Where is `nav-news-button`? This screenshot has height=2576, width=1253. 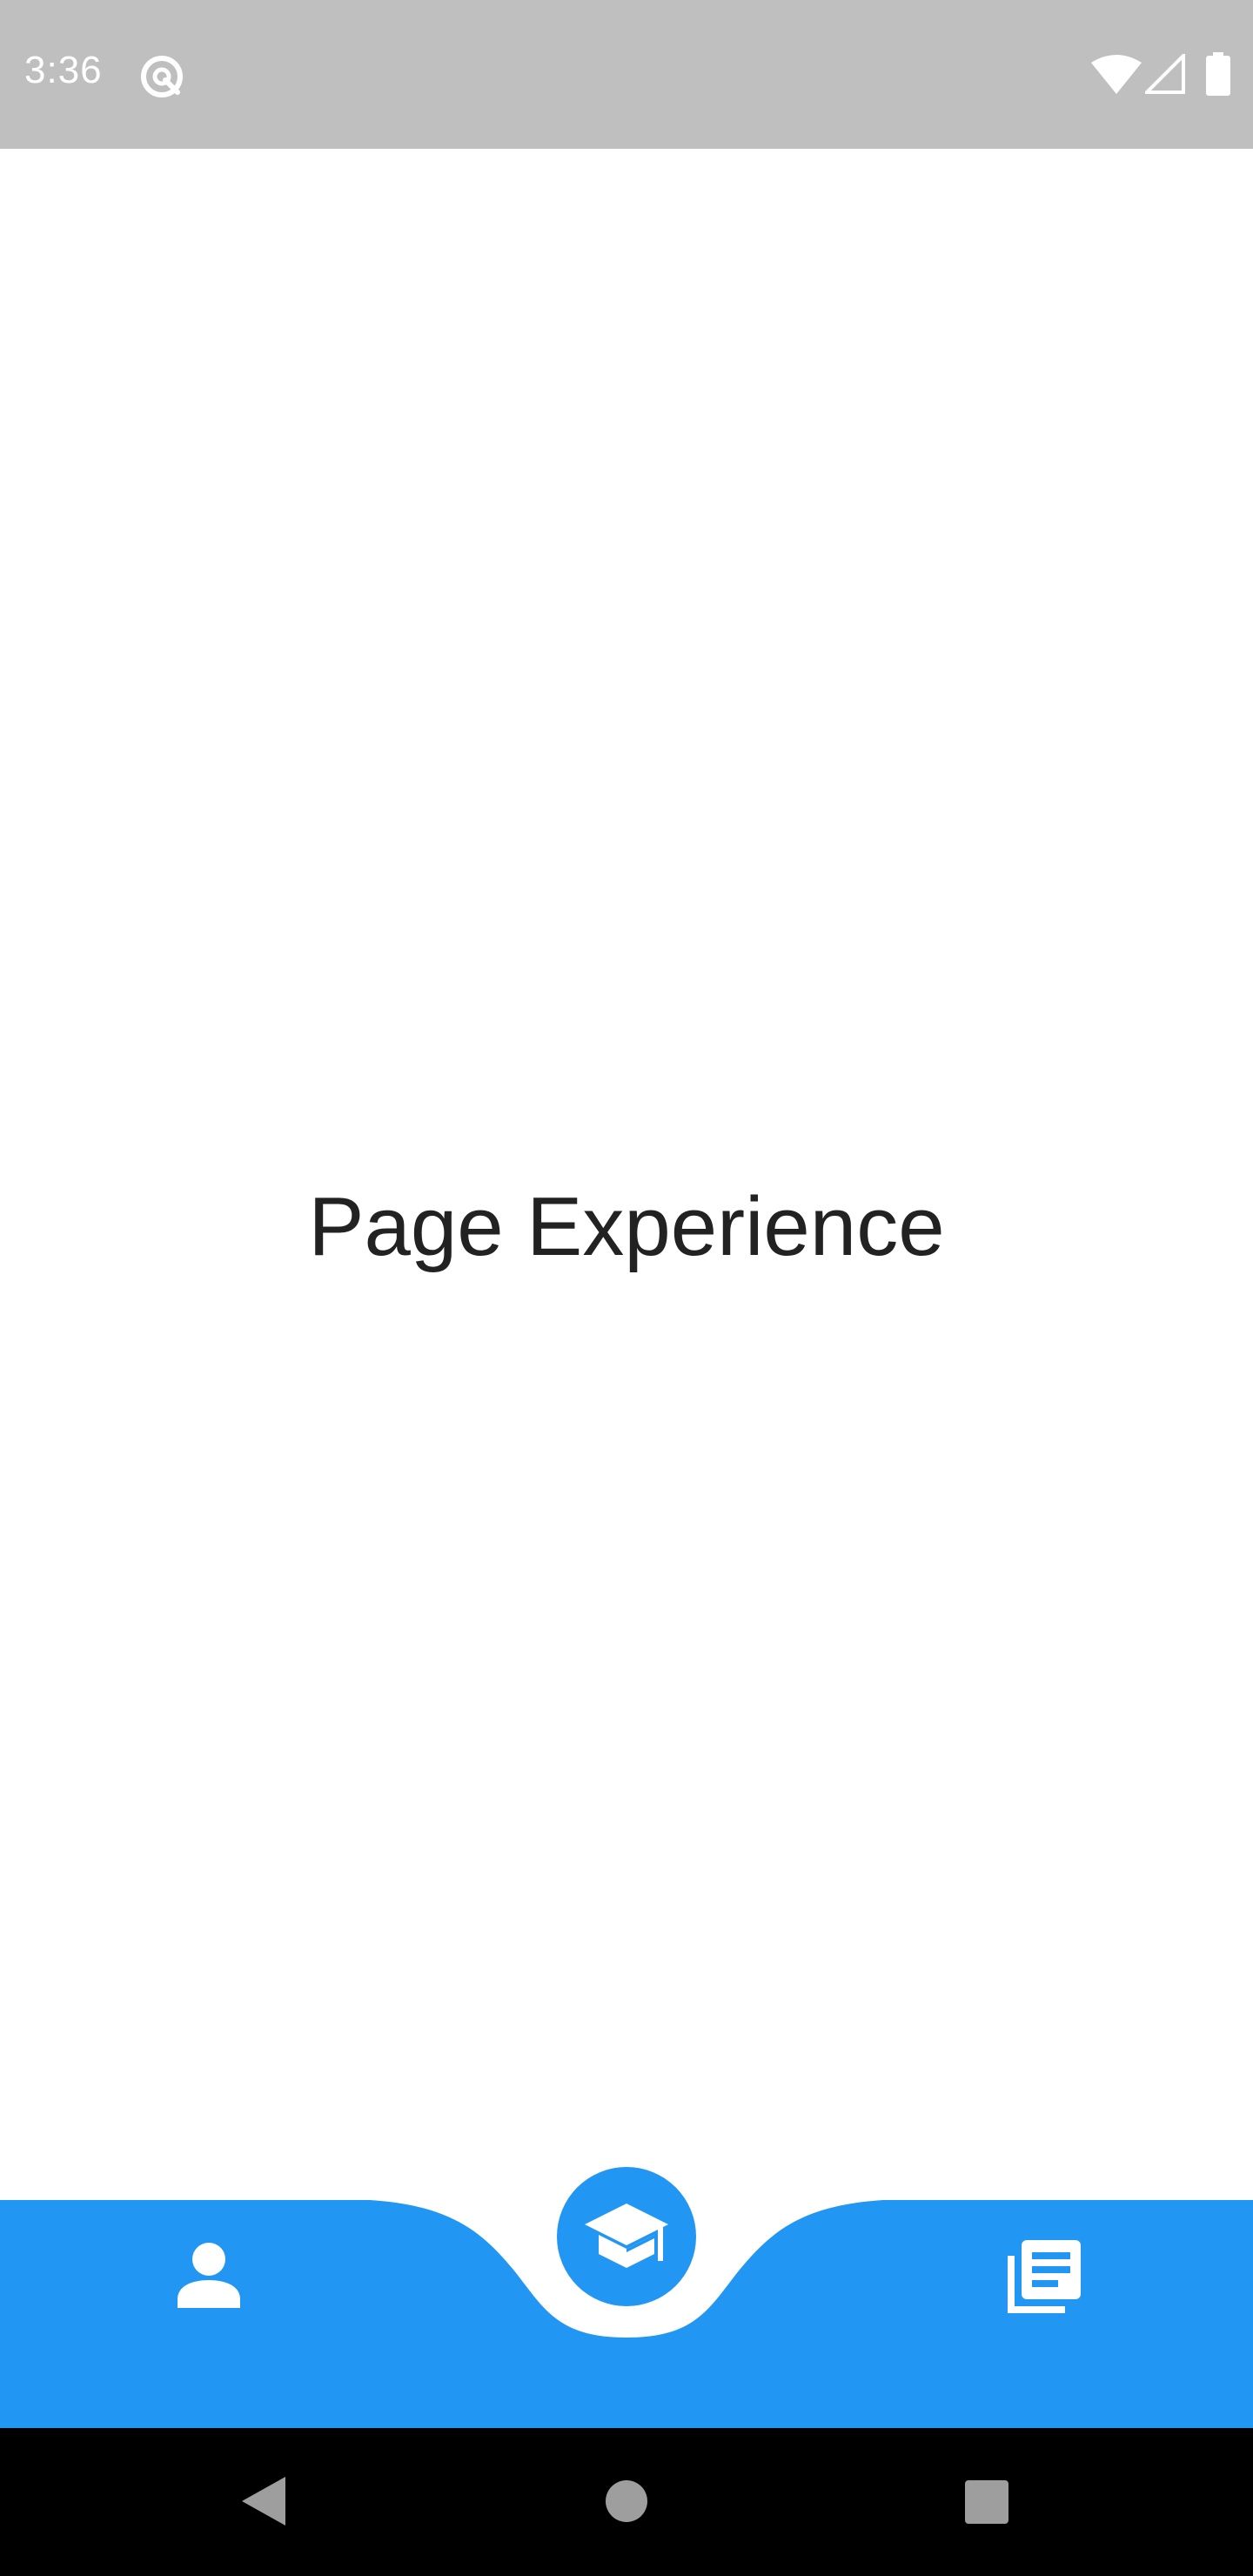
nav-news-button is located at coordinates (1044, 2277).